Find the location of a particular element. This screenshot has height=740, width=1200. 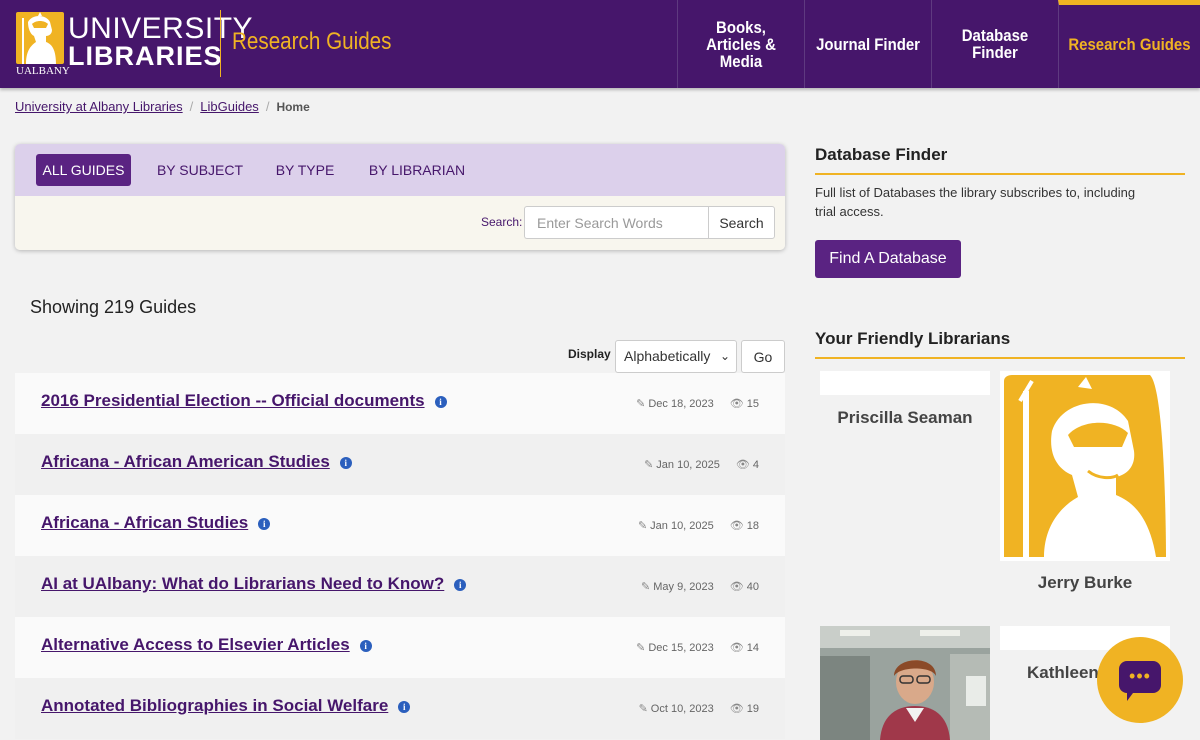

chat-widget-button: ••• is located at coordinates (1140, 680).